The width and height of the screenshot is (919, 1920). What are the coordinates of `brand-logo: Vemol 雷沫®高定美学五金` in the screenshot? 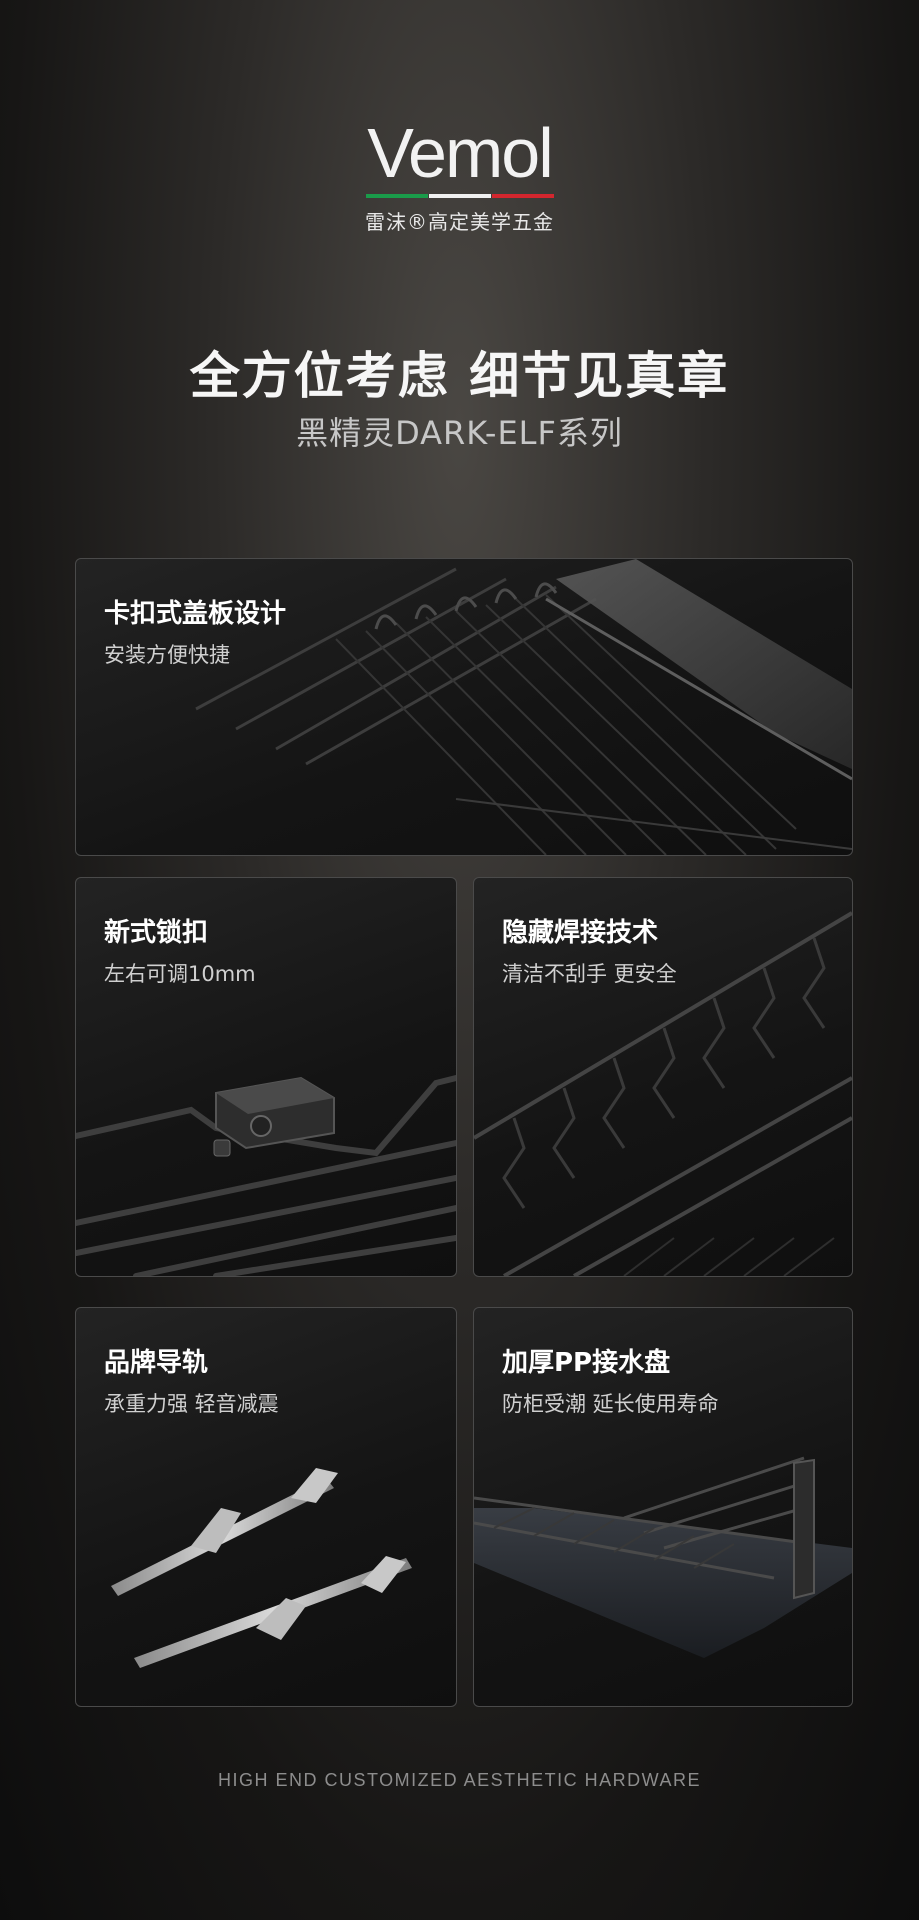 It's located at (459, 176).